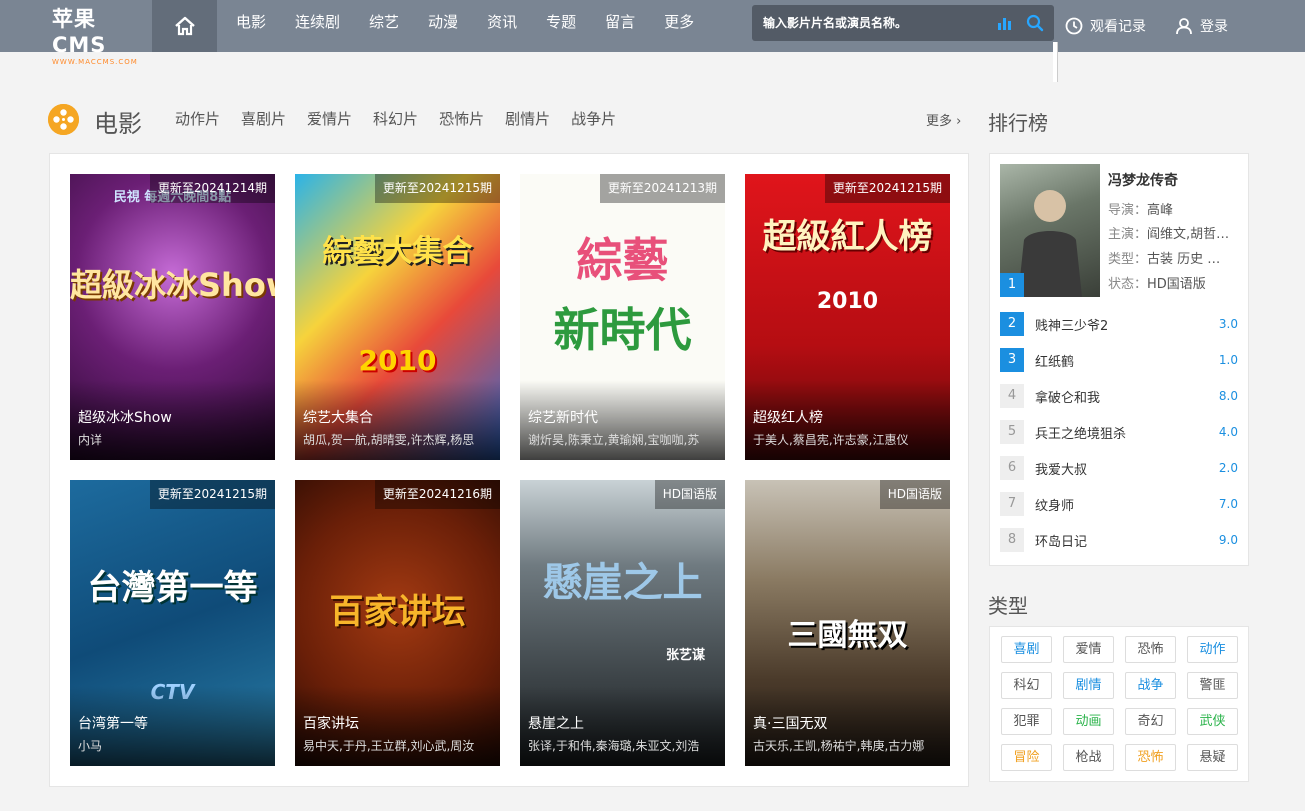 The width and height of the screenshot is (1305, 811). I want to click on poster-art: 綜藝, so click(622, 260).